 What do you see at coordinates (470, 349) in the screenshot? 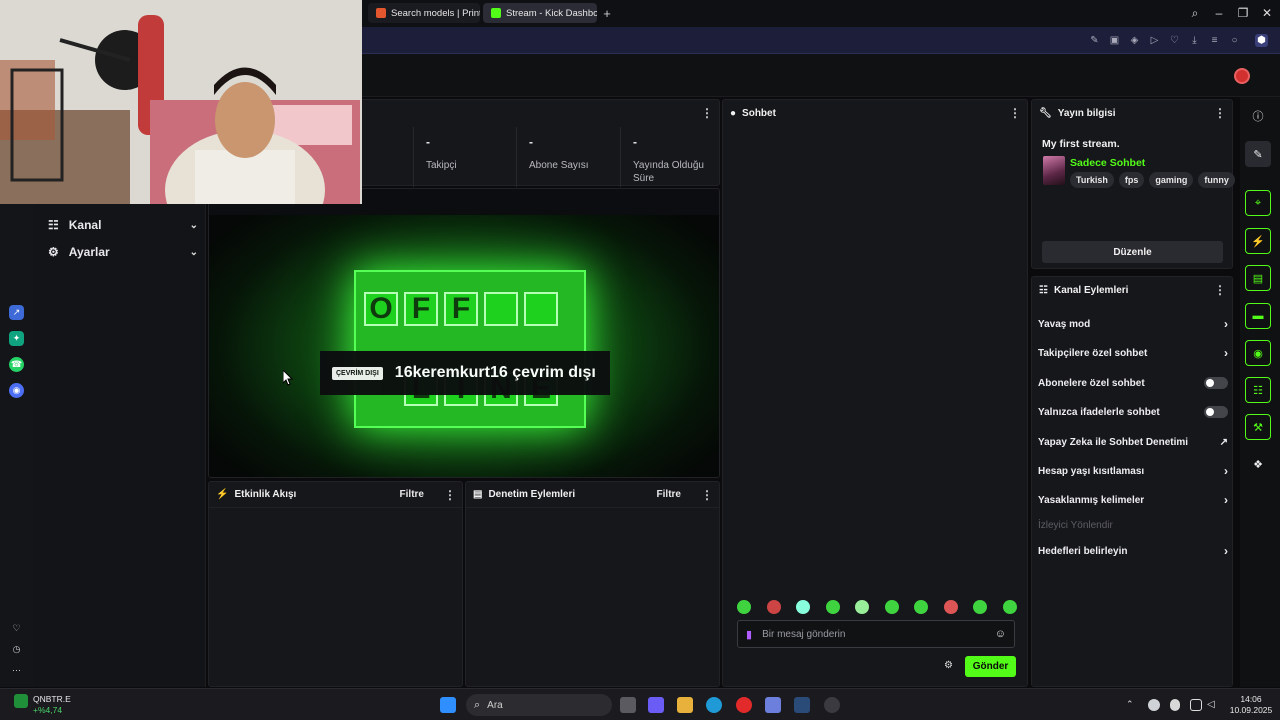
I see `offline-board: O F F L I N E` at bounding box center [470, 349].